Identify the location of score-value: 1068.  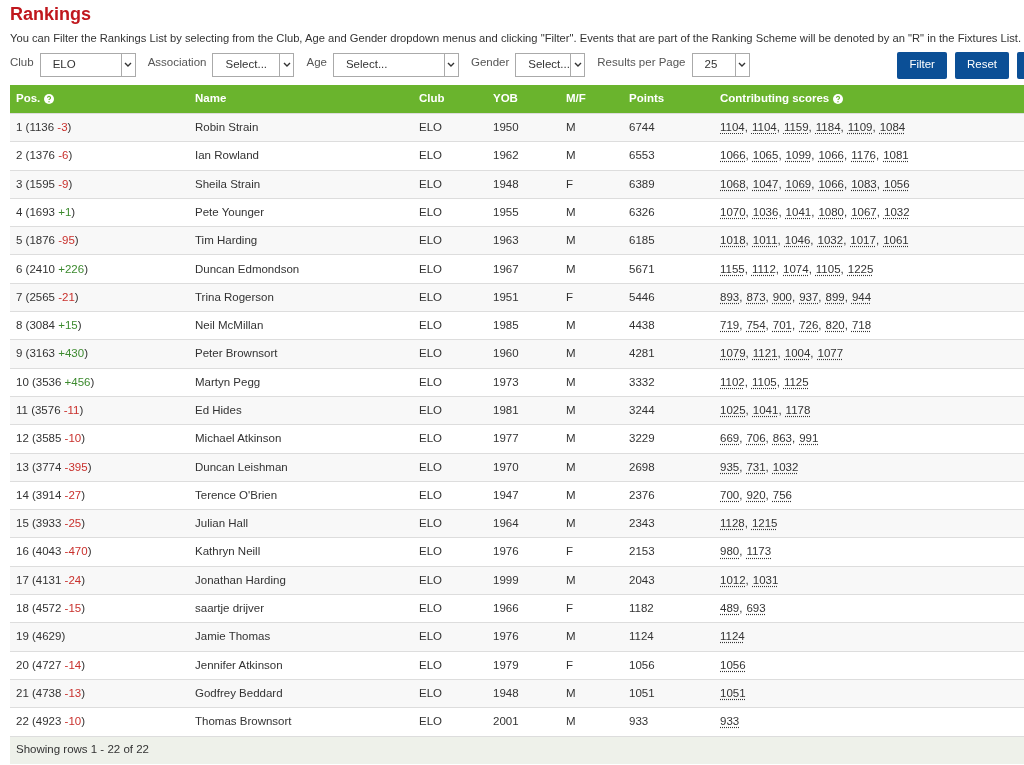
(733, 184).